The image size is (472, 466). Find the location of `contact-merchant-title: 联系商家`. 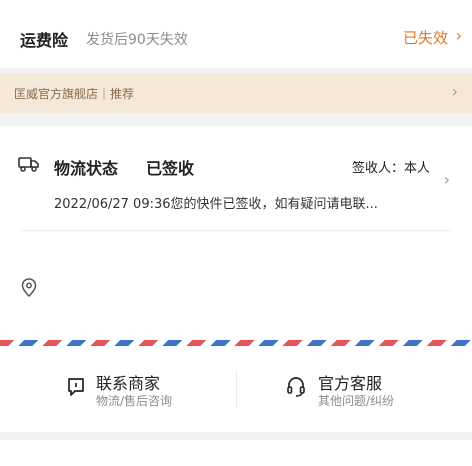

contact-merchant-title: 联系商家 is located at coordinates (128, 383).